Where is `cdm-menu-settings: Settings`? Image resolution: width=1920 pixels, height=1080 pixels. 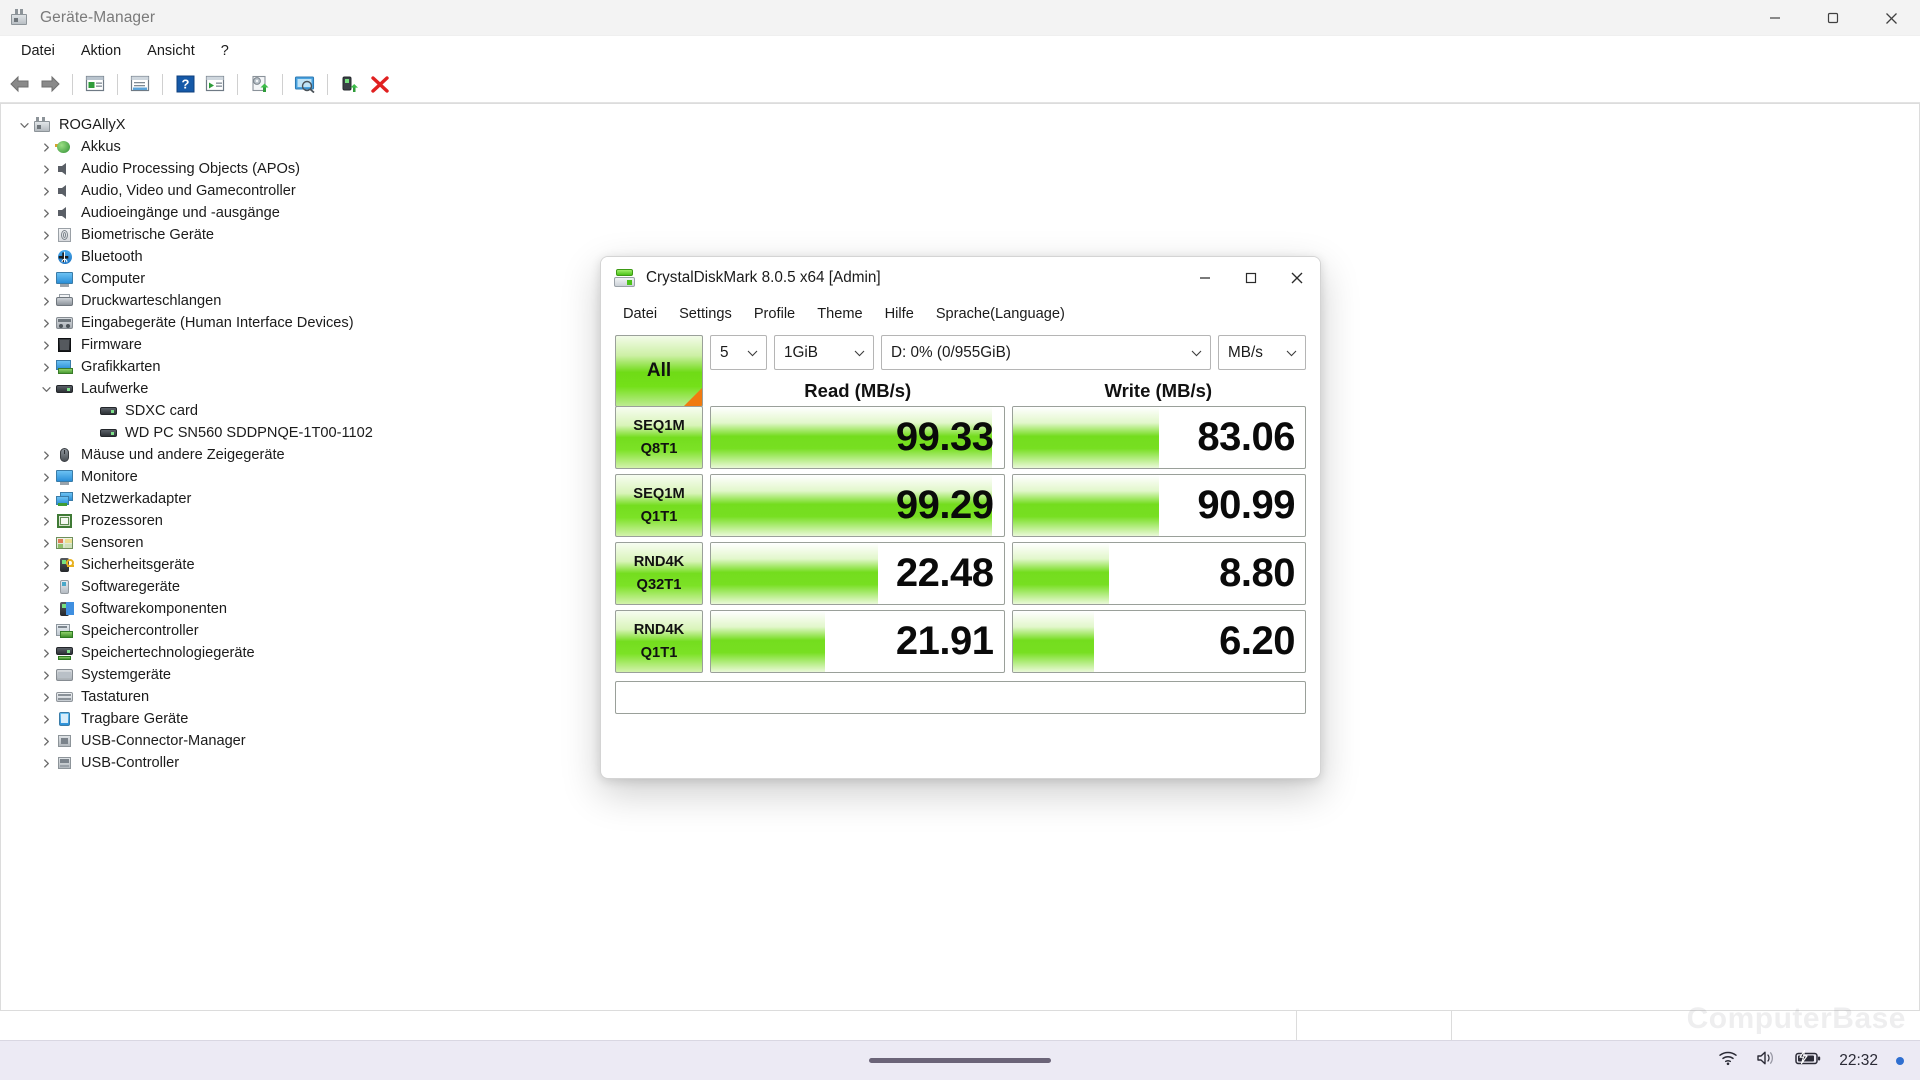
cdm-menu-settings: Settings is located at coordinates (705, 314).